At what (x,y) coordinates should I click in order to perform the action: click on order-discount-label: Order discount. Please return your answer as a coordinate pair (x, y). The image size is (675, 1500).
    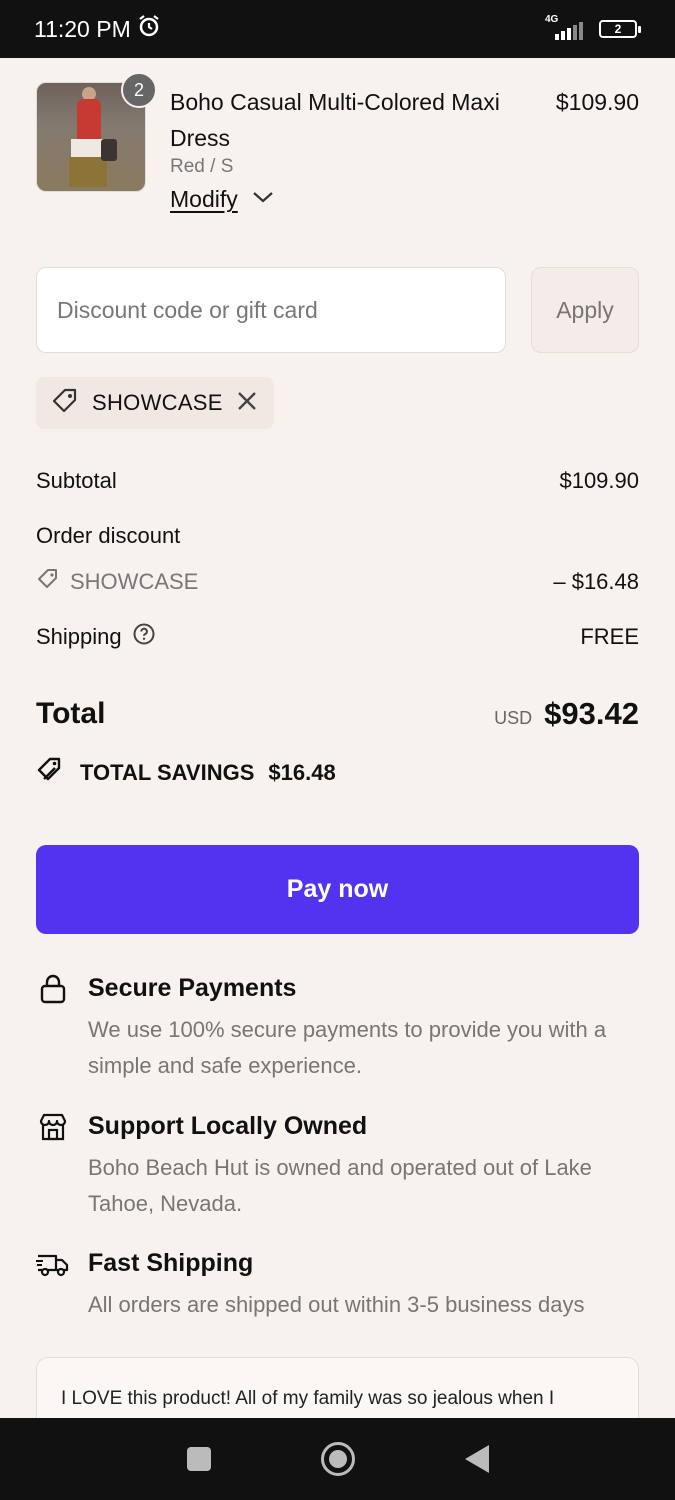
    Looking at the image, I should click on (108, 535).